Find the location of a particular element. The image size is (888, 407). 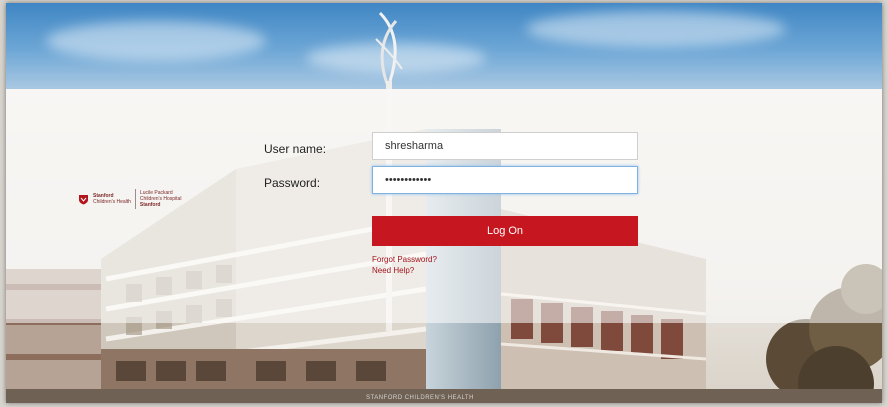

logo-line-childrens-health: Children's Health is located at coordinates (112, 202).